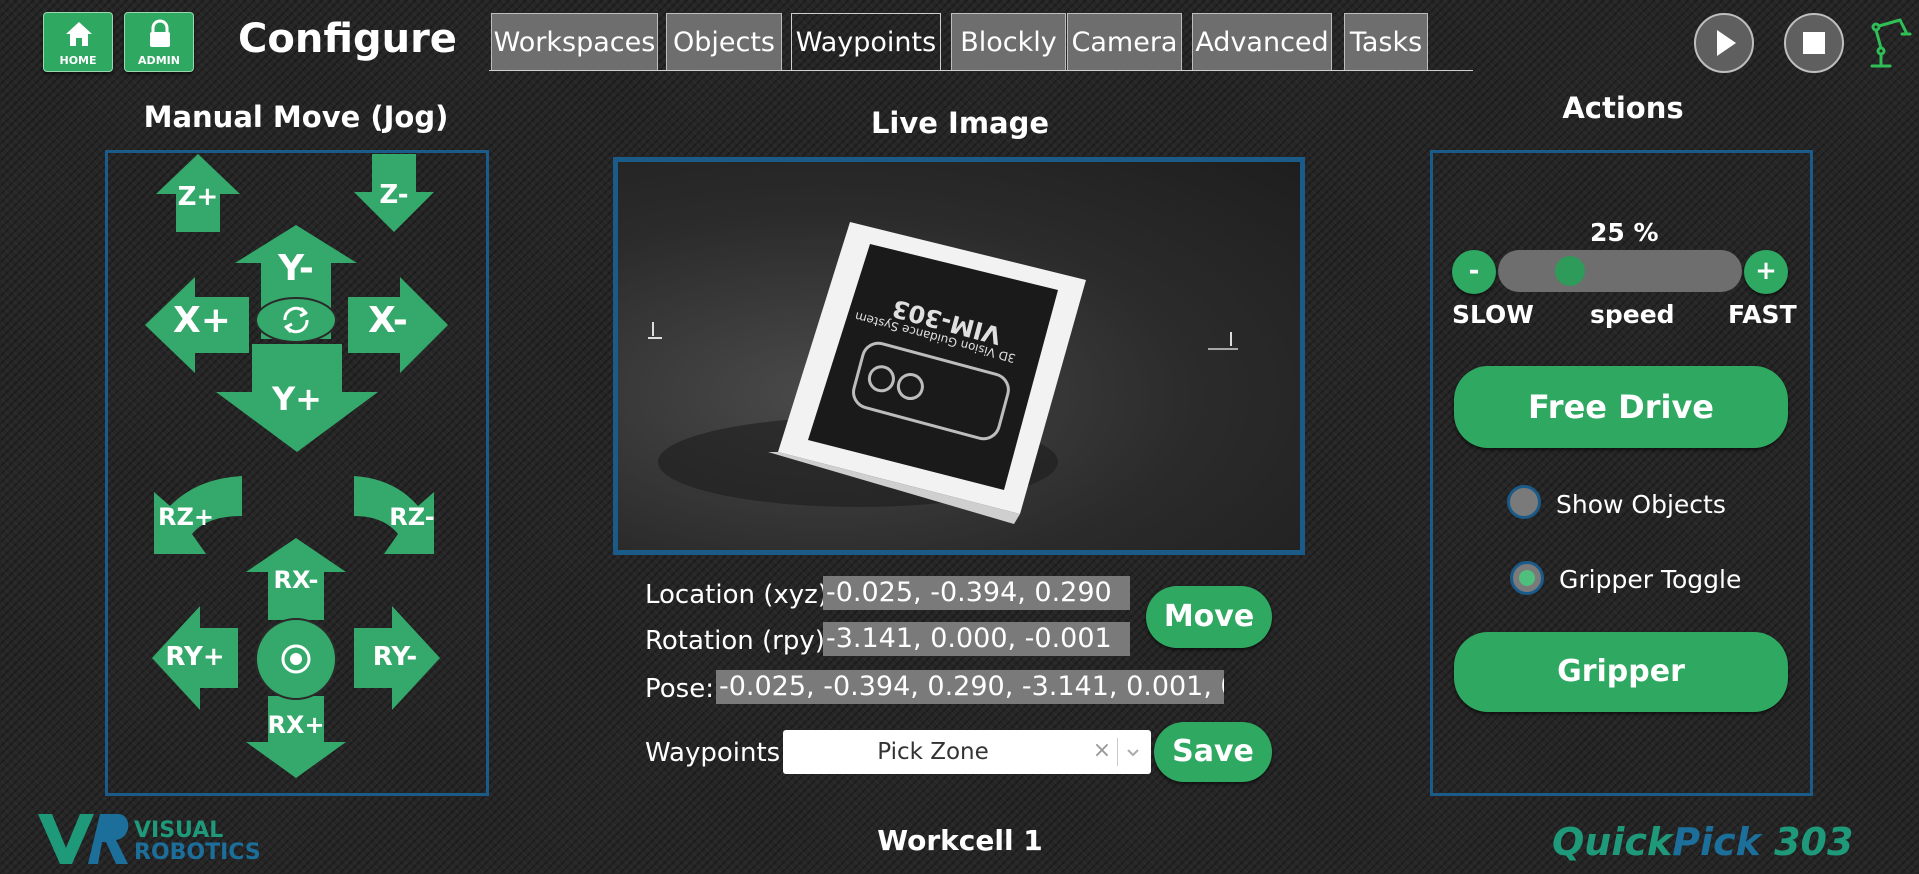 This screenshot has height=874, width=1919. I want to click on workcell-name: Workcell 1, so click(960, 840).